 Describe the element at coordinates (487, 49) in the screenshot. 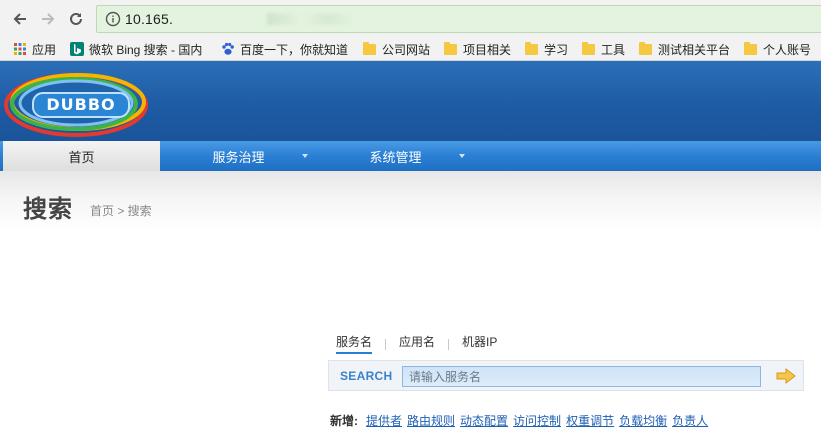

I see `bookmark-label: 项目相关` at that location.